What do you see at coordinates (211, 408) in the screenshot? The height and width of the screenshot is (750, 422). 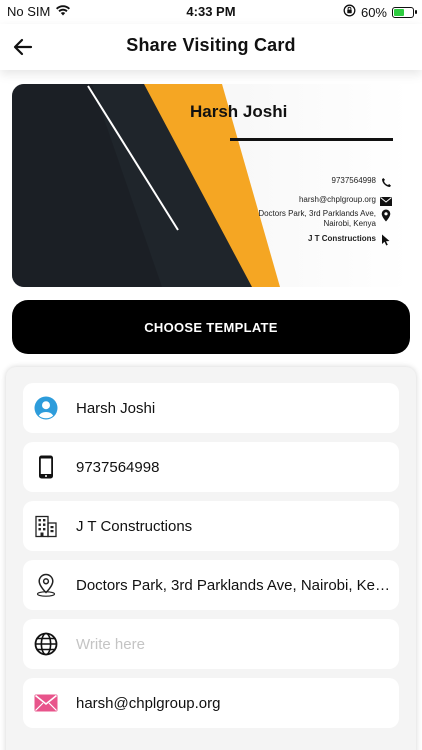 I see `name-field: Harsh Joshi` at bounding box center [211, 408].